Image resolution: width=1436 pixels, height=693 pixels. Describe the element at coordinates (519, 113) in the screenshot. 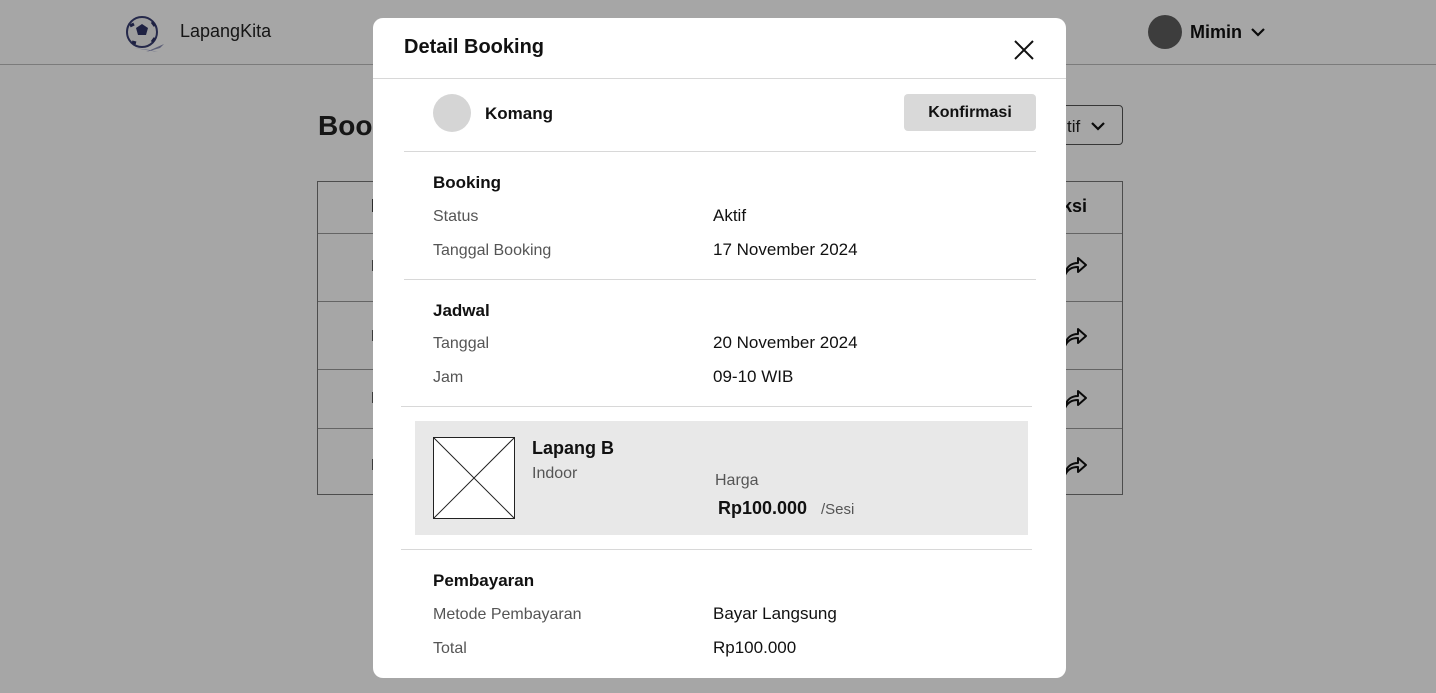

I see `customer-name: Komang` at that location.